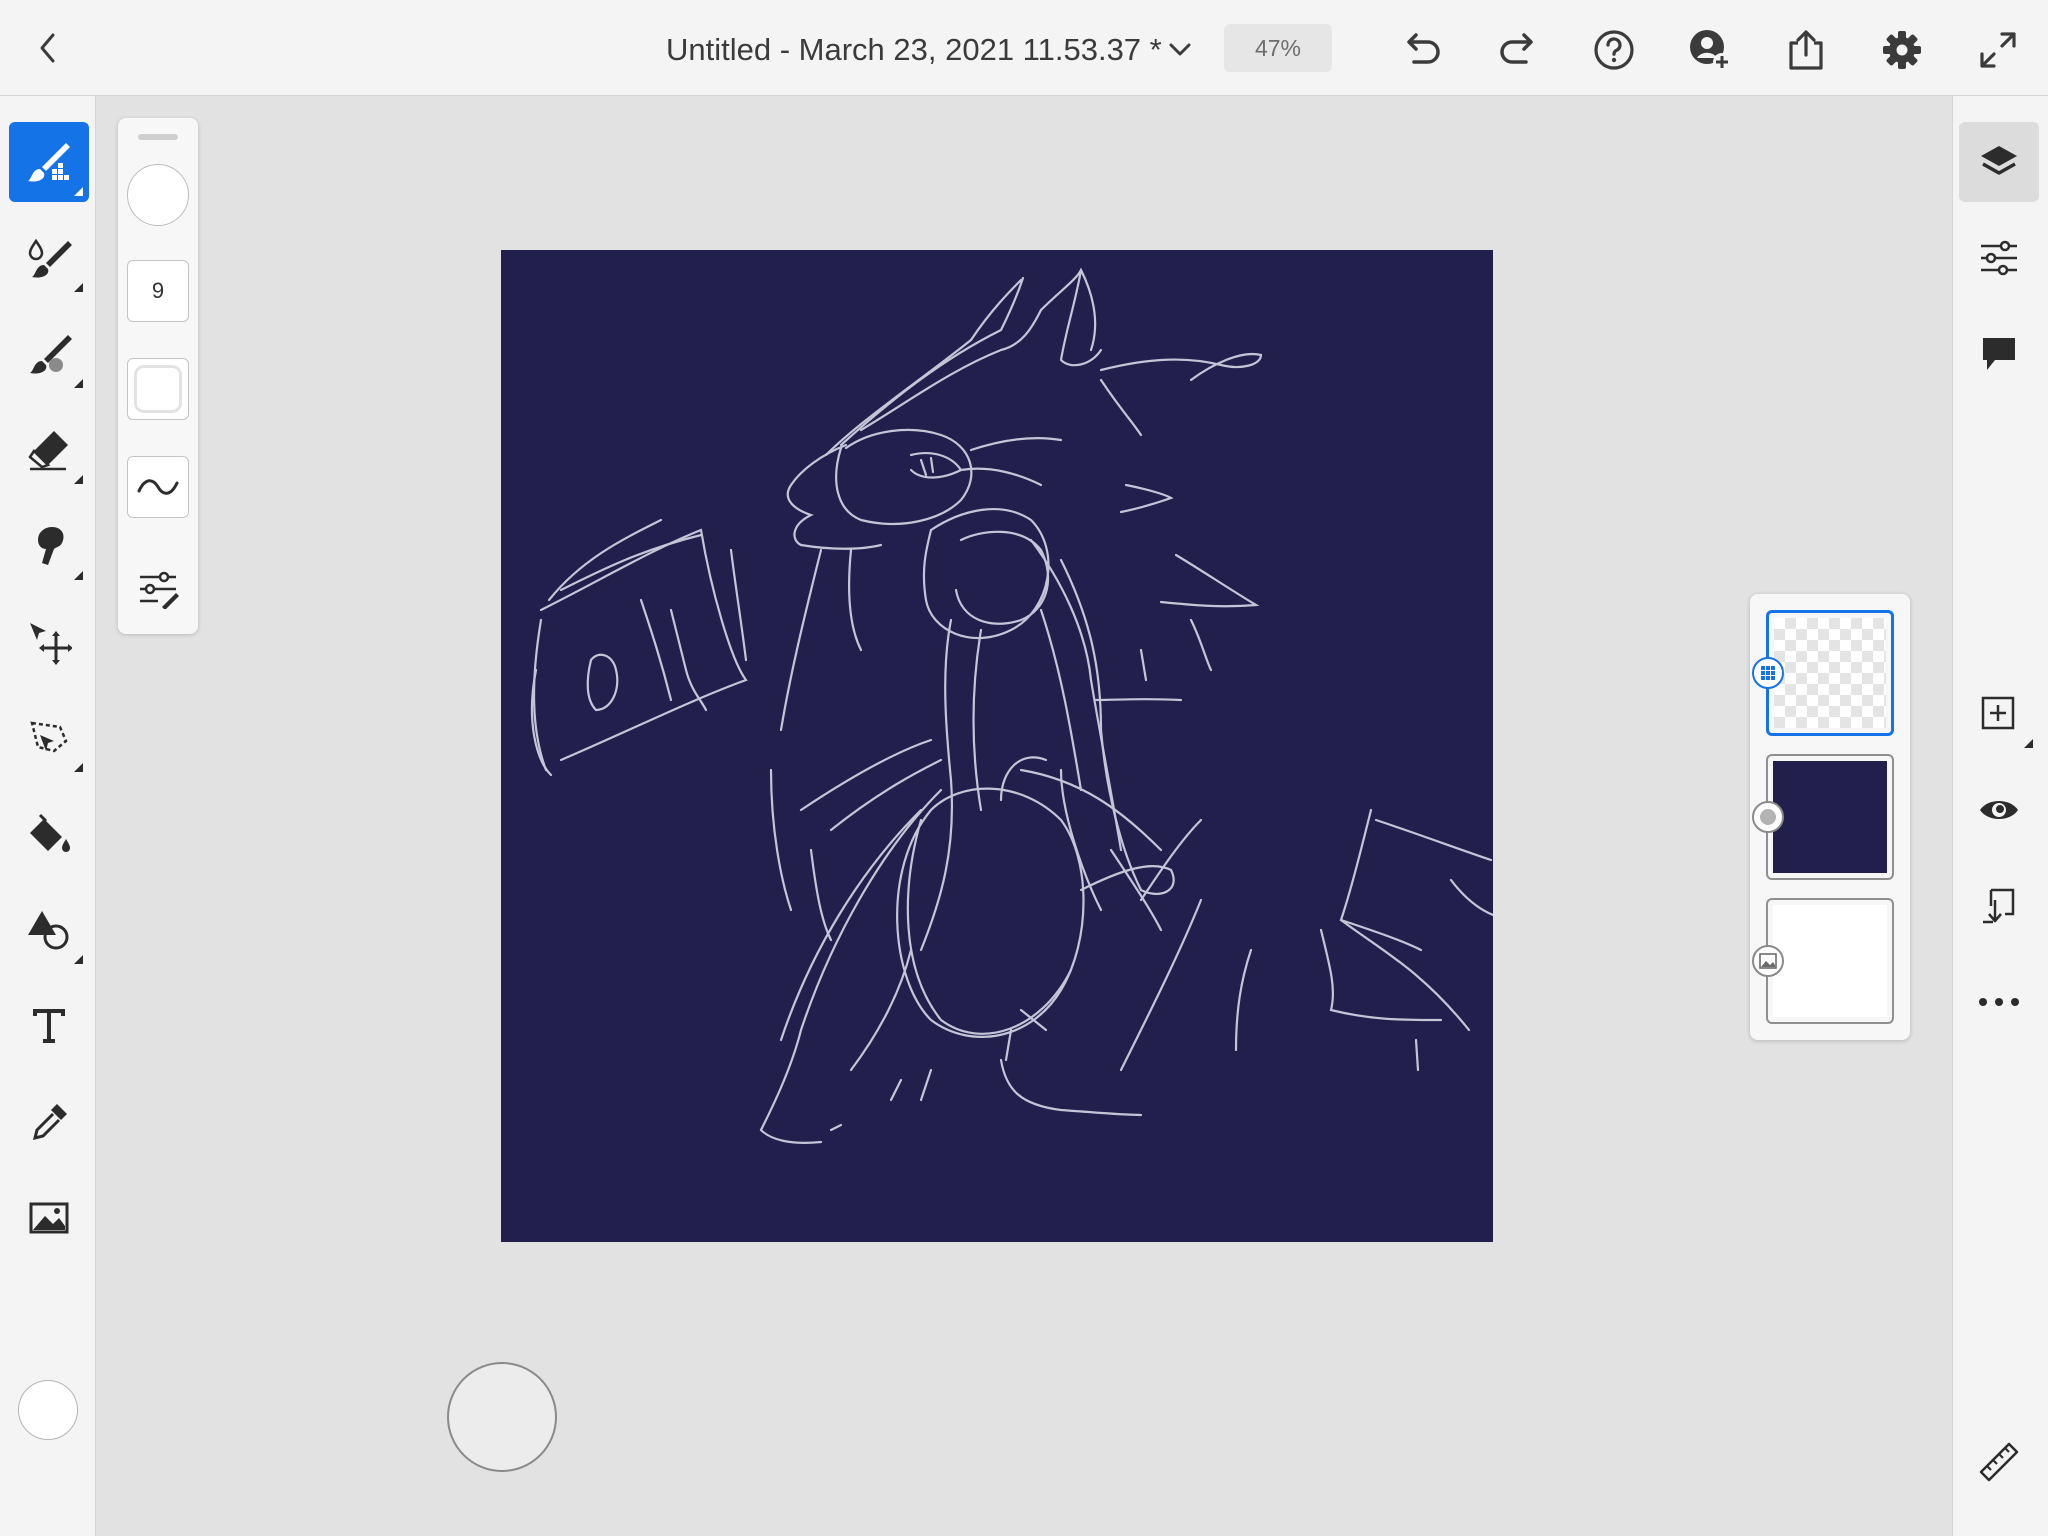 The width and height of the screenshot is (2048, 1536). I want to click on settings-button, so click(1902, 50).